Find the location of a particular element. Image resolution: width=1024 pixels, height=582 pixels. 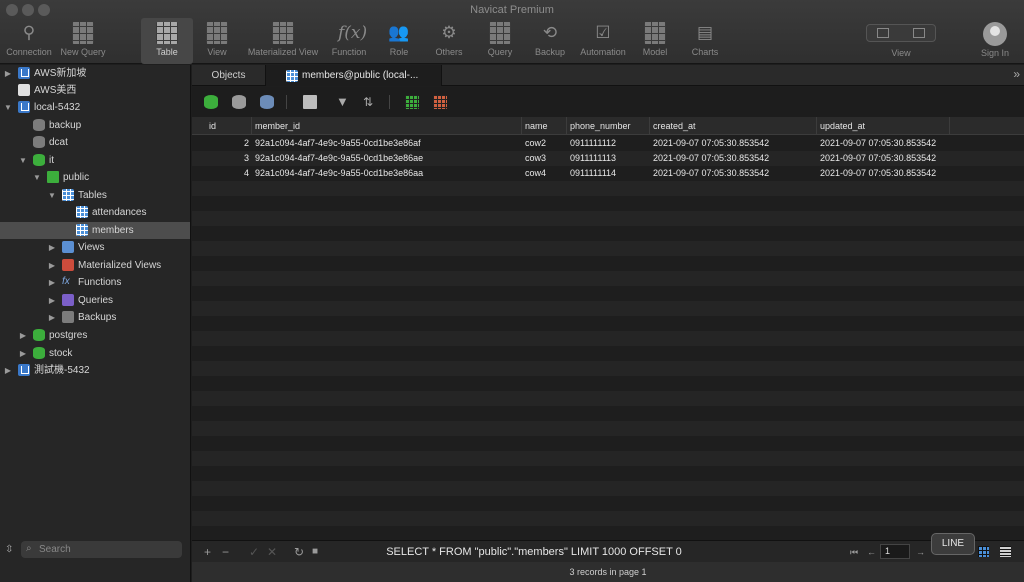

toolbar-others-button: ⚙ Others is located at coordinates (449, 41).